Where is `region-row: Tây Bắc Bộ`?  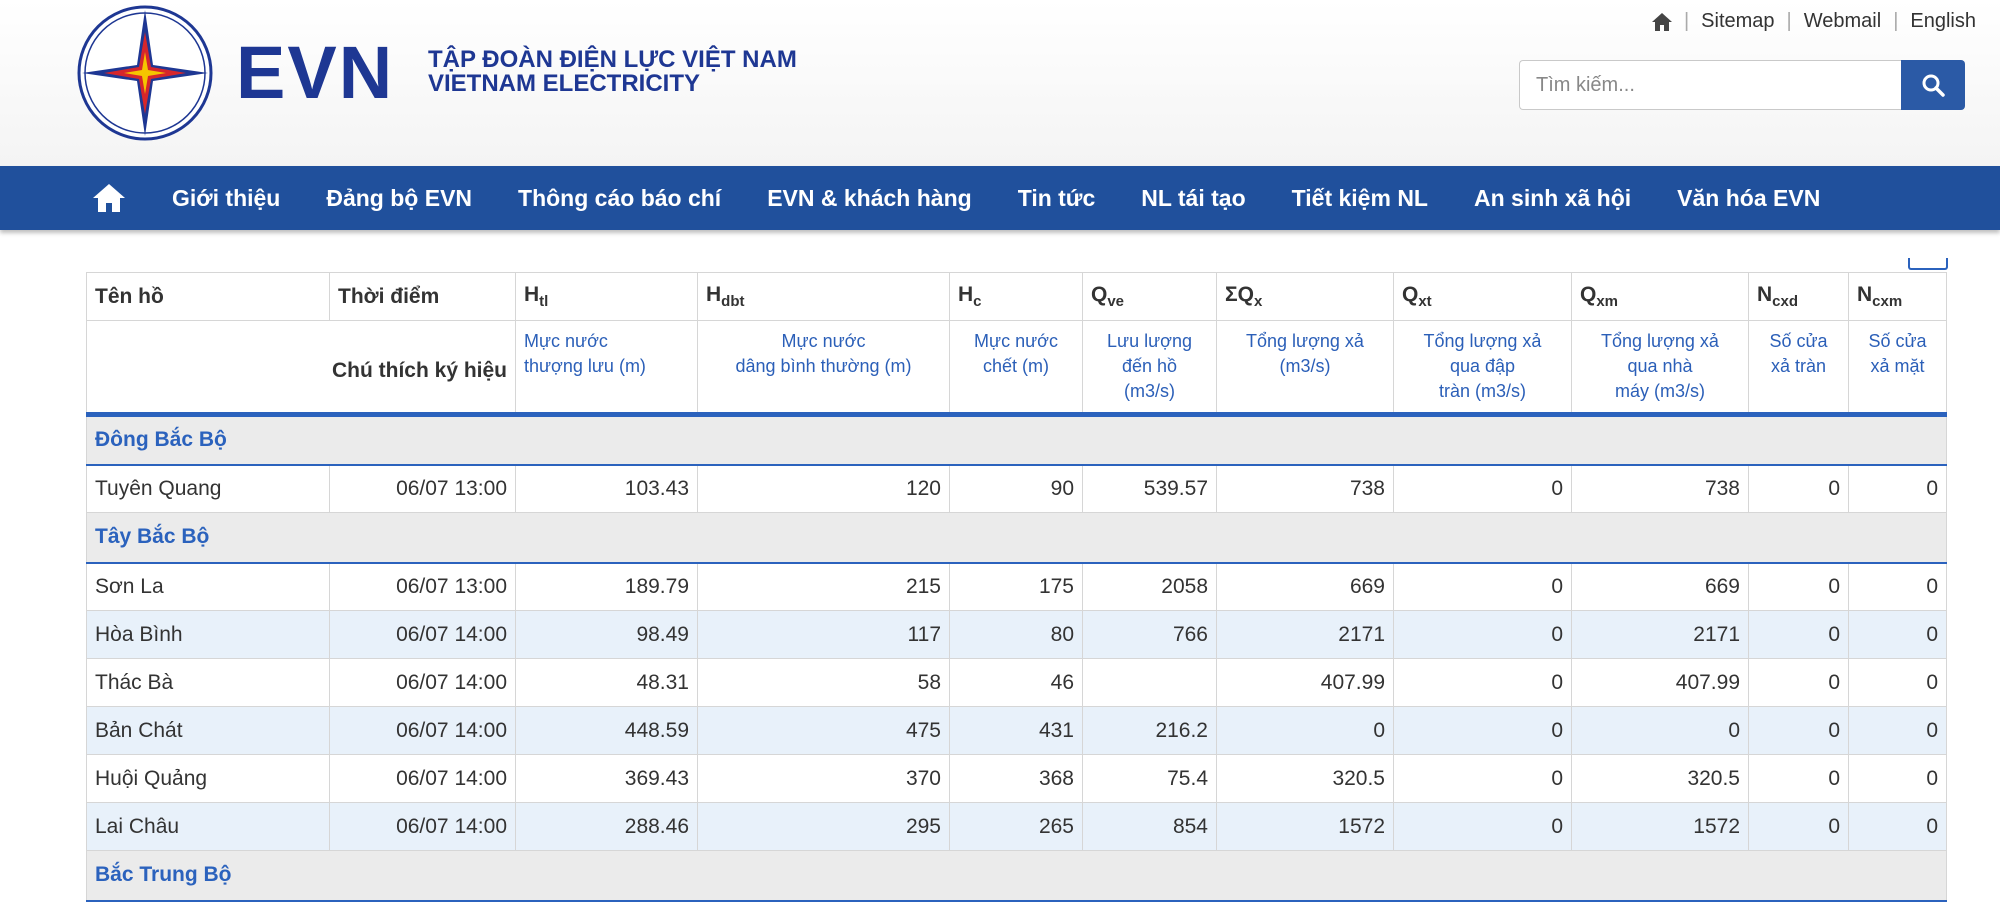 region-row: Tây Bắc Bộ is located at coordinates (1016, 538).